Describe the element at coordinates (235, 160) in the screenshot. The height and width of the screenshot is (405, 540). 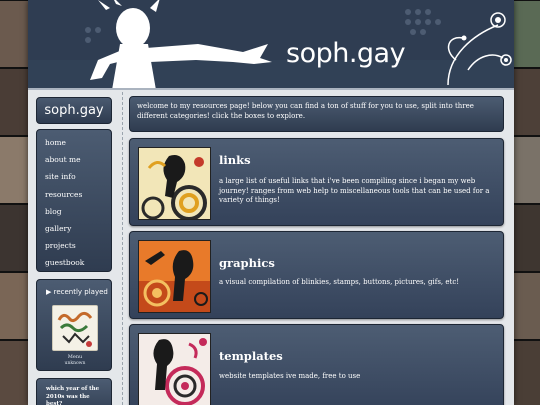
I see `card-title-links: links` at that location.